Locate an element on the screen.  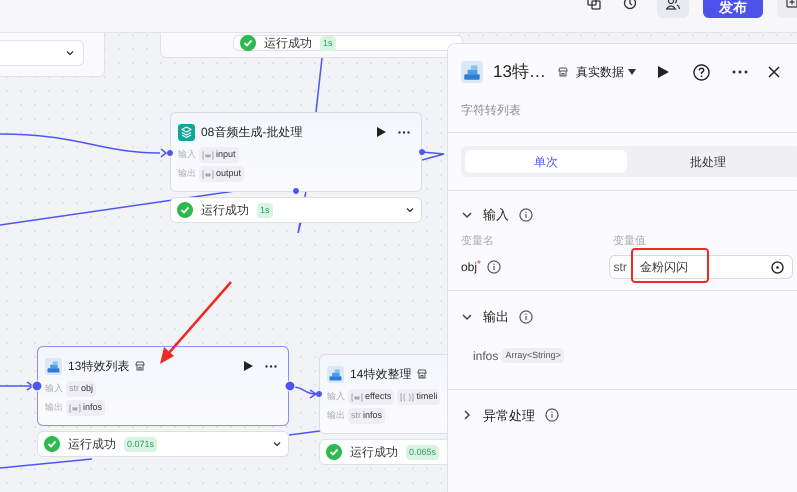
param-name: timeli is located at coordinates (427, 397).